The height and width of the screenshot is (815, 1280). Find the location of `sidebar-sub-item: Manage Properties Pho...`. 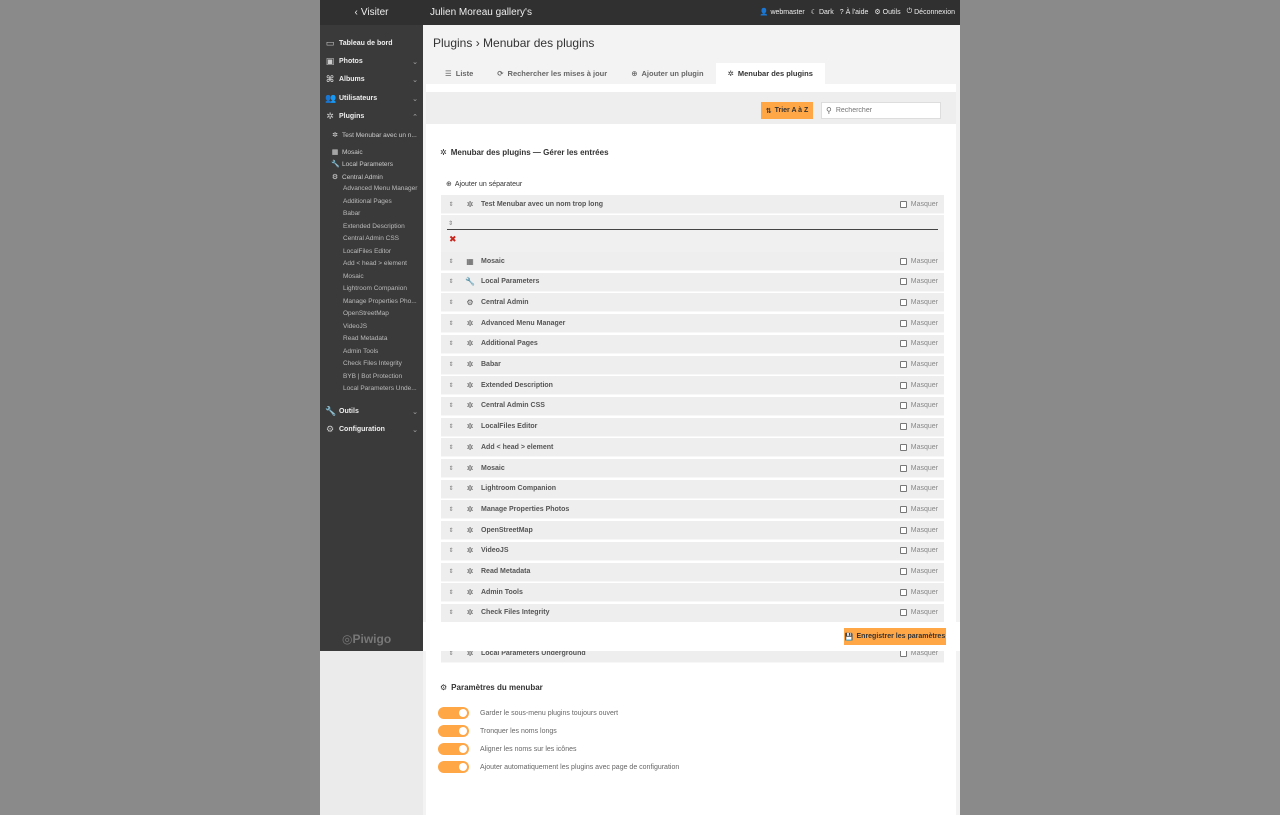

sidebar-sub-item: Manage Properties Pho... is located at coordinates (380, 301).